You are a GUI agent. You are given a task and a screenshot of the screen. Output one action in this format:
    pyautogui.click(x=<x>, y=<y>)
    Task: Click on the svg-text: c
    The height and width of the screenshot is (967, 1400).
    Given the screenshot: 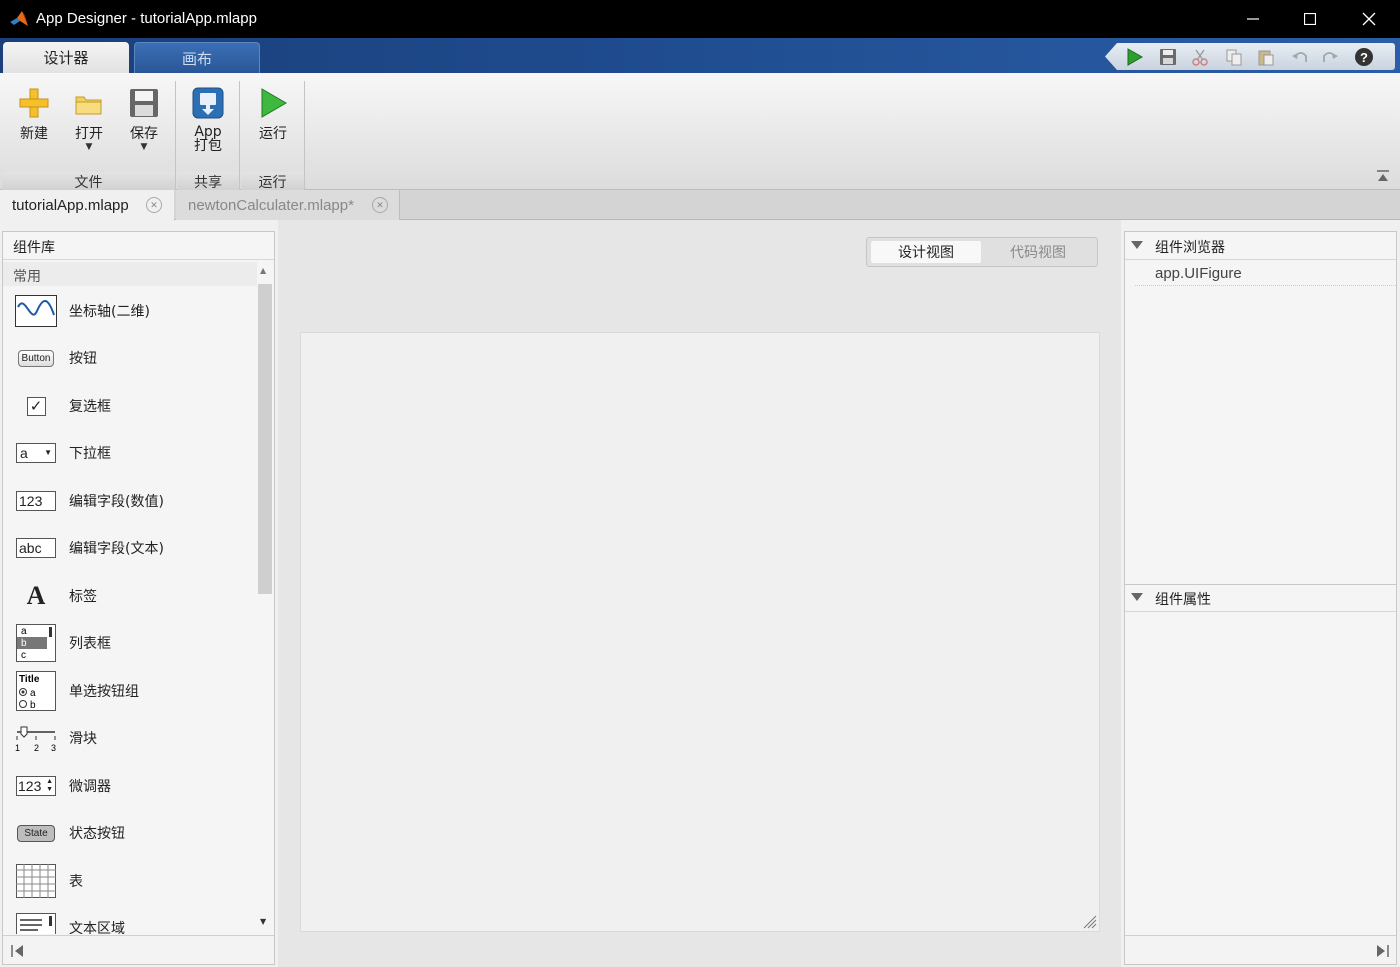 What is the action you would take?
    pyautogui.click(x=23, y=655)
    